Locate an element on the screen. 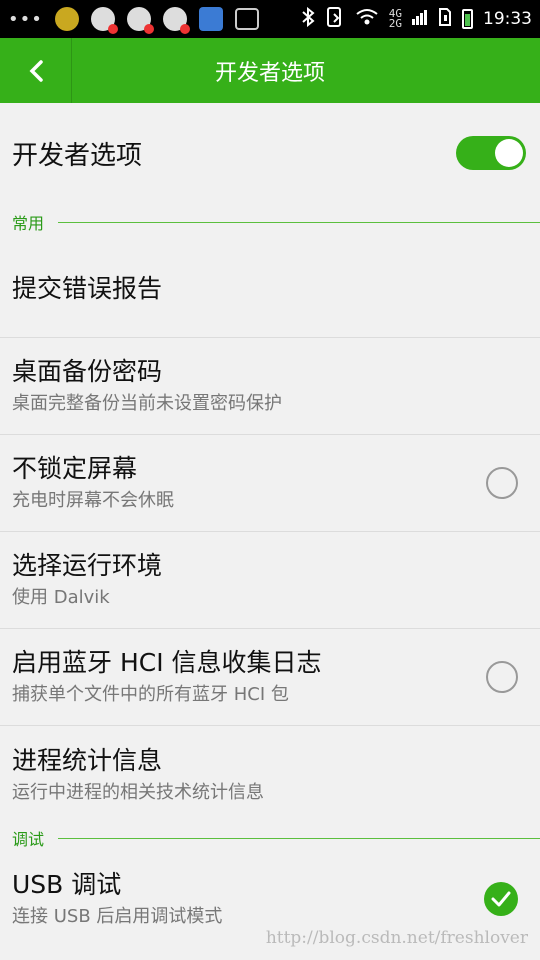  master-switch-label: 开发者选项 is located at coordinates (77, 155).